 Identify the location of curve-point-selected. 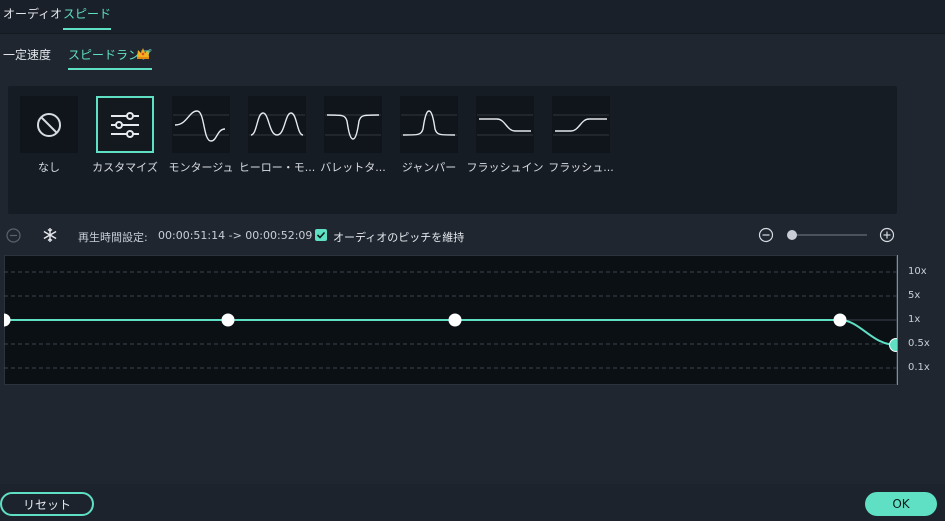
(893, 345).